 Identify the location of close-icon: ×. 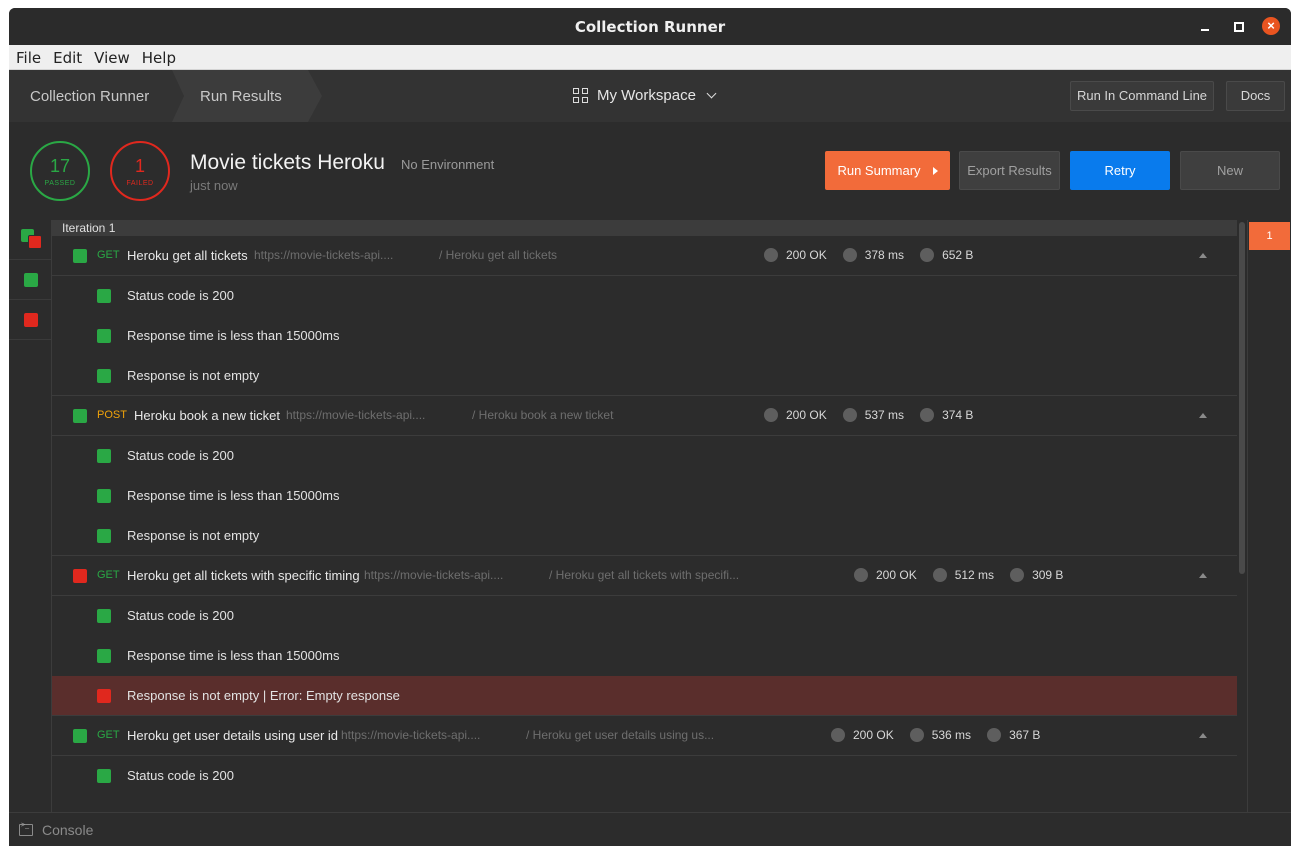
(1271, 26).